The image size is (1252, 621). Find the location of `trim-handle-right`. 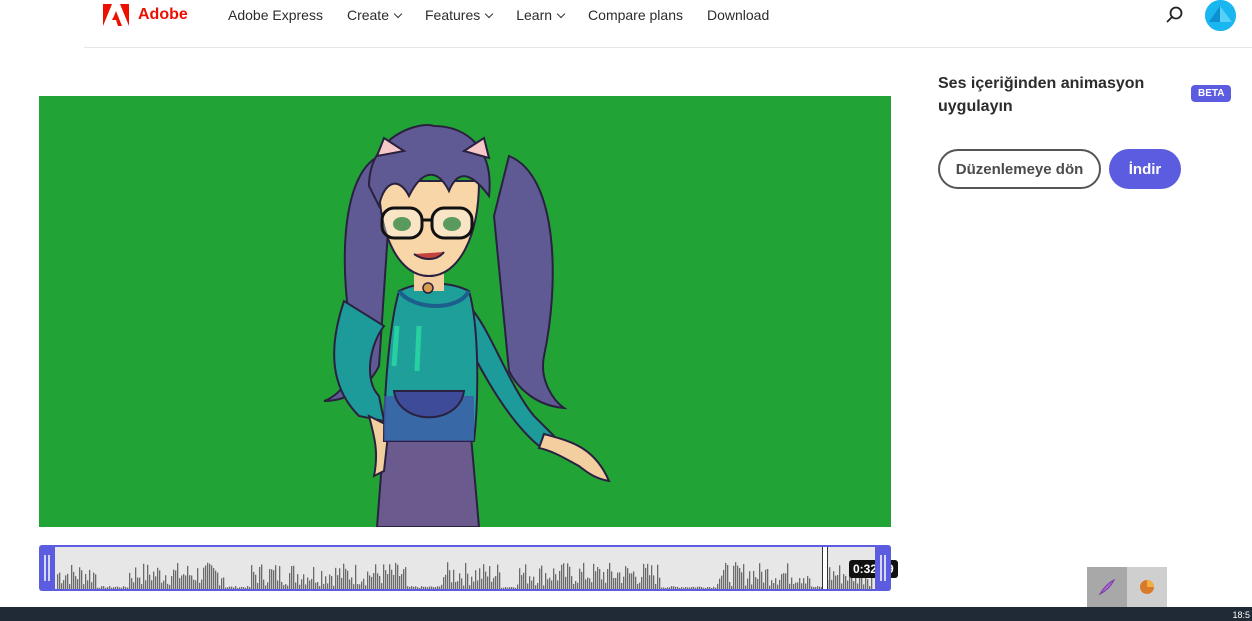

trim-handle-right is located at coordinates (883, 568).